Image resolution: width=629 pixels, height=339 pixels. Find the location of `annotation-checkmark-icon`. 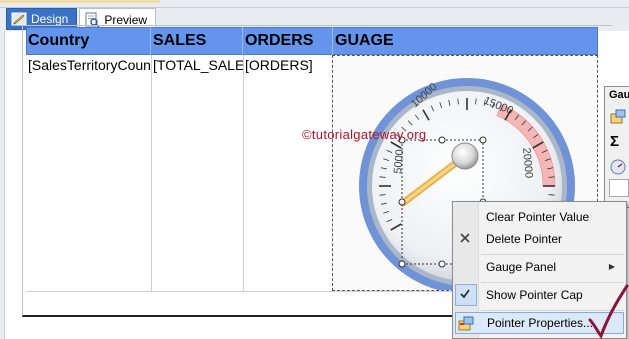

annotation-checkmark-icon is located at coordinates (608, 311).